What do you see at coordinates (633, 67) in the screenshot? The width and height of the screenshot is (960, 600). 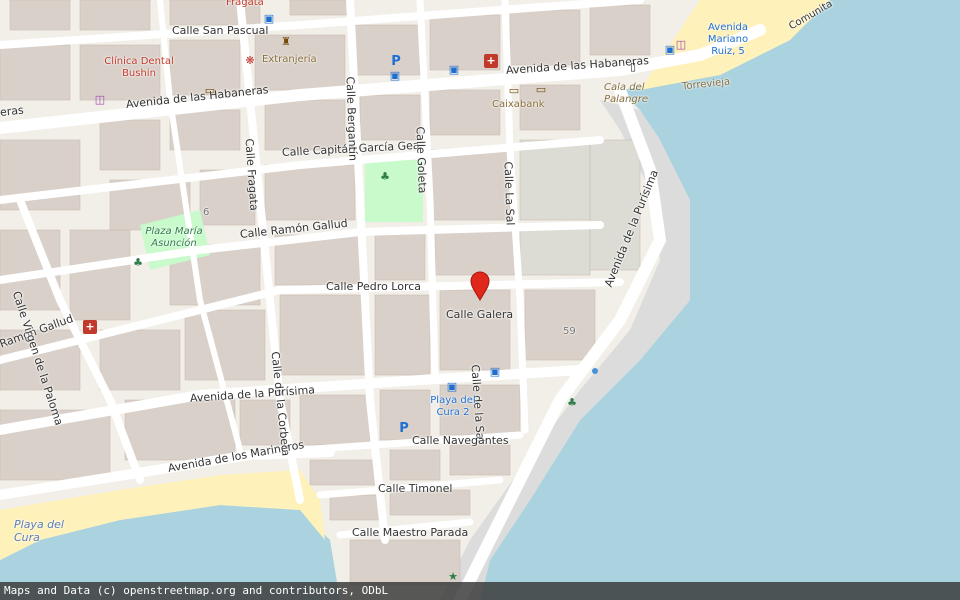 I see `toilets-icon-habaneras: ▯` at bounding box center [633, 67].